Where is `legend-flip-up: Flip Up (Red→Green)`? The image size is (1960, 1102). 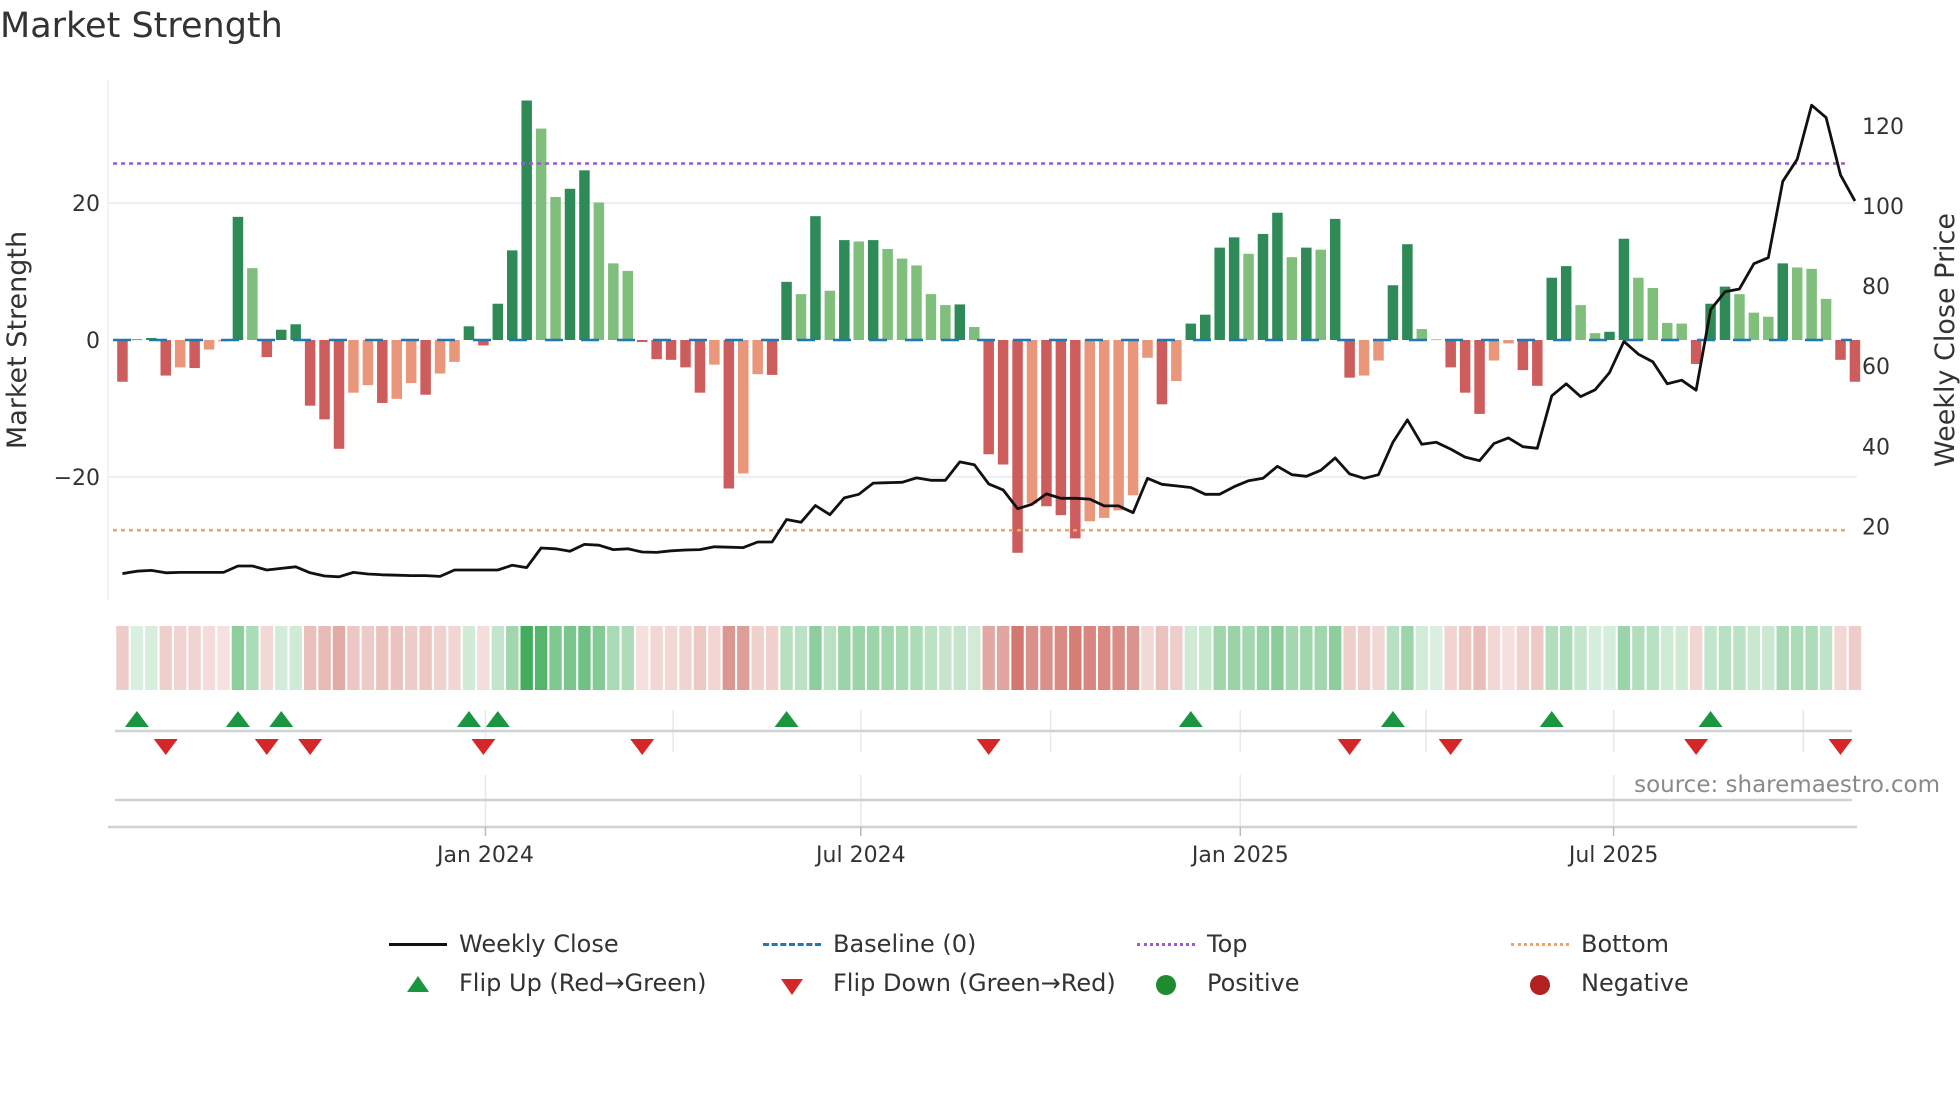 legend-flip-up: Flip Up (Red→Green) is located at coordinates (548, 983).